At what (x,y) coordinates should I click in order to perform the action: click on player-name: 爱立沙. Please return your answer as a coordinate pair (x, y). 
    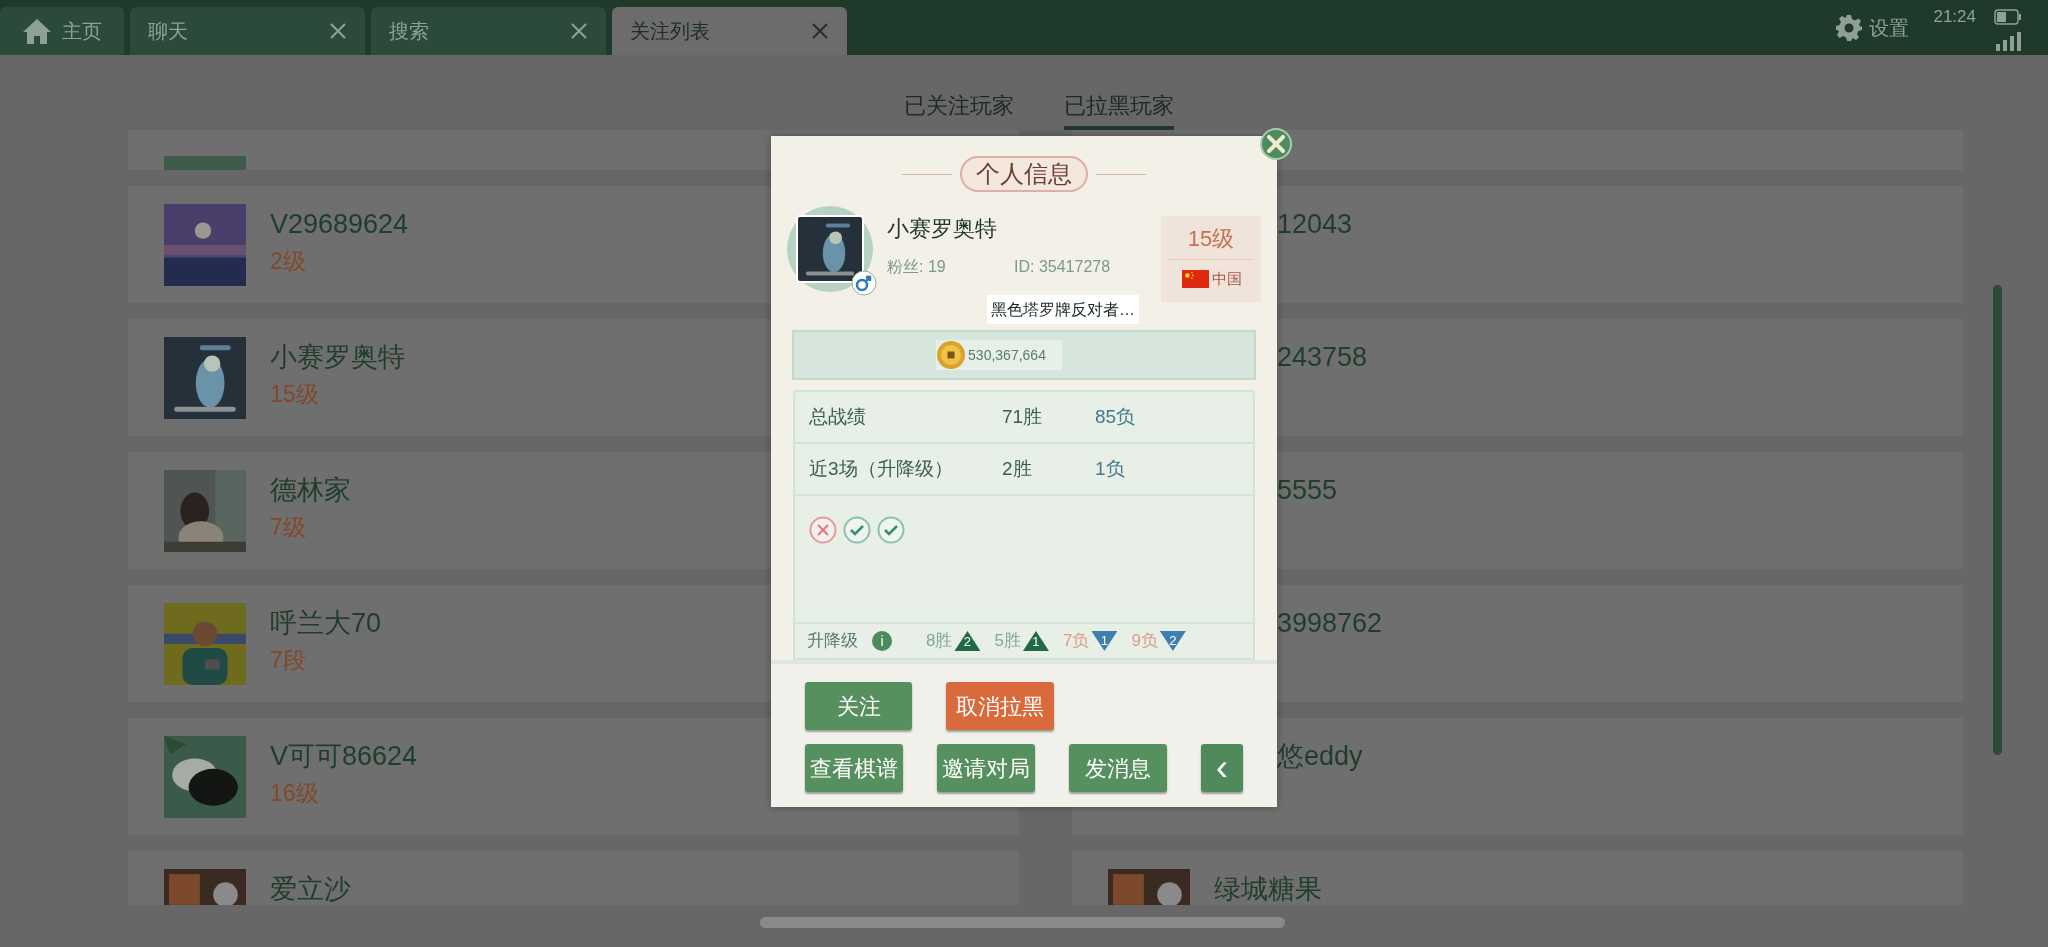
    Looking at the image, I should click on (310, 889).